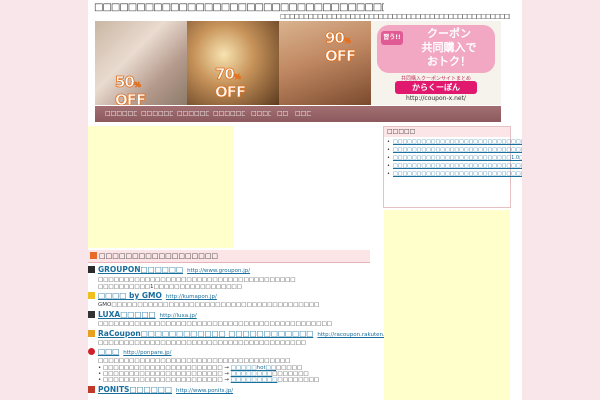 This screenshot has height=400, width=600. I want to click on nav-item-3: □□□□□□□, so click(193, 114).